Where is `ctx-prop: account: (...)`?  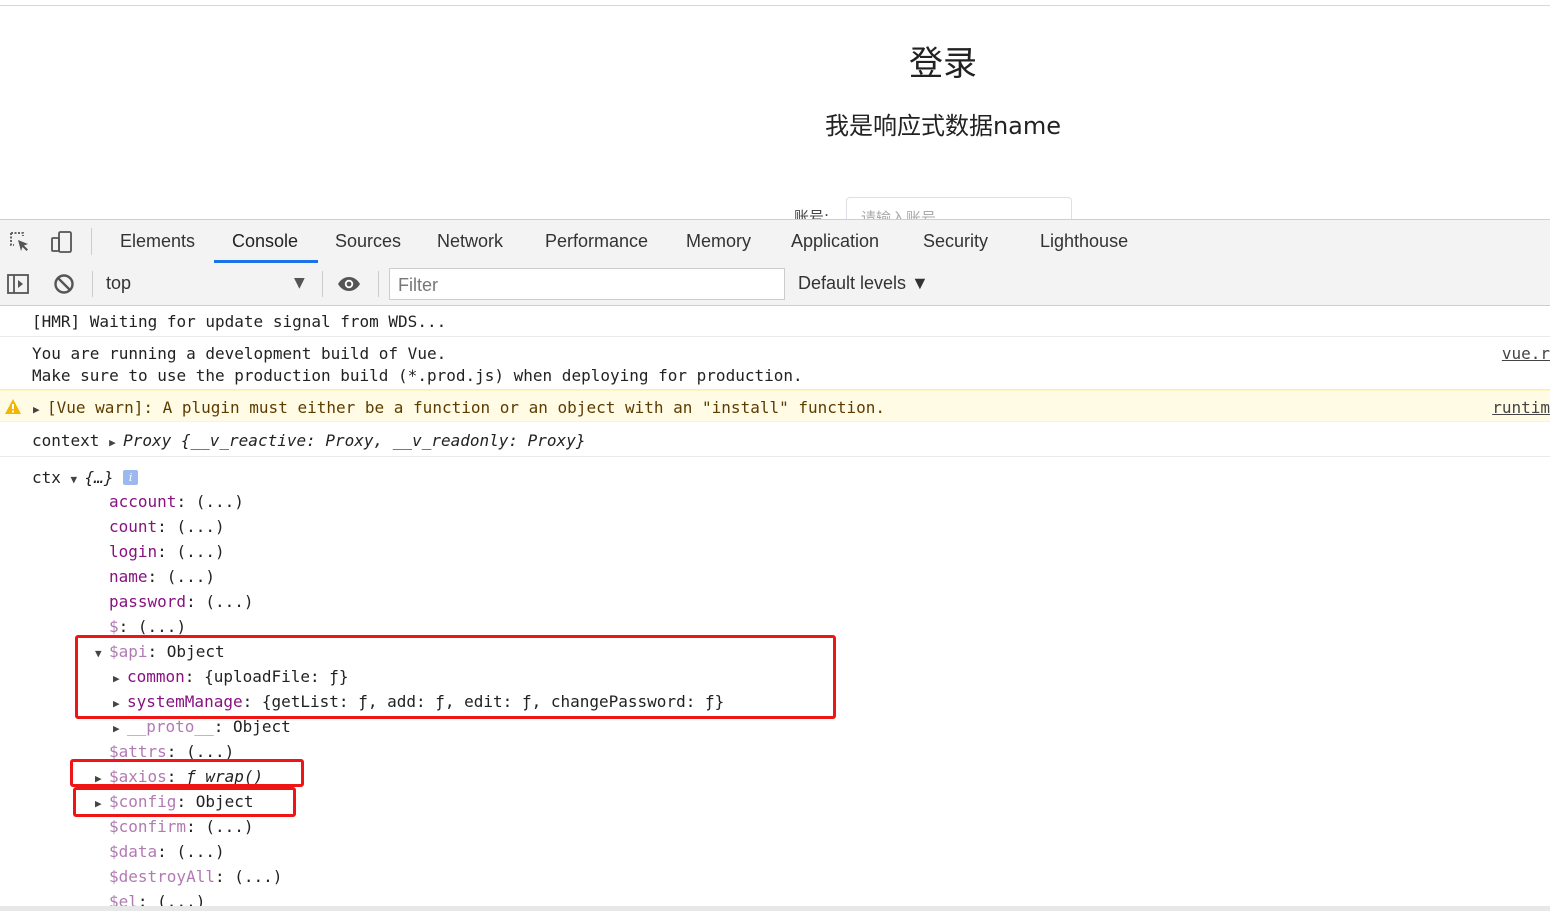 ctx-prop: account: (...) is located at coordinates (176, 501).